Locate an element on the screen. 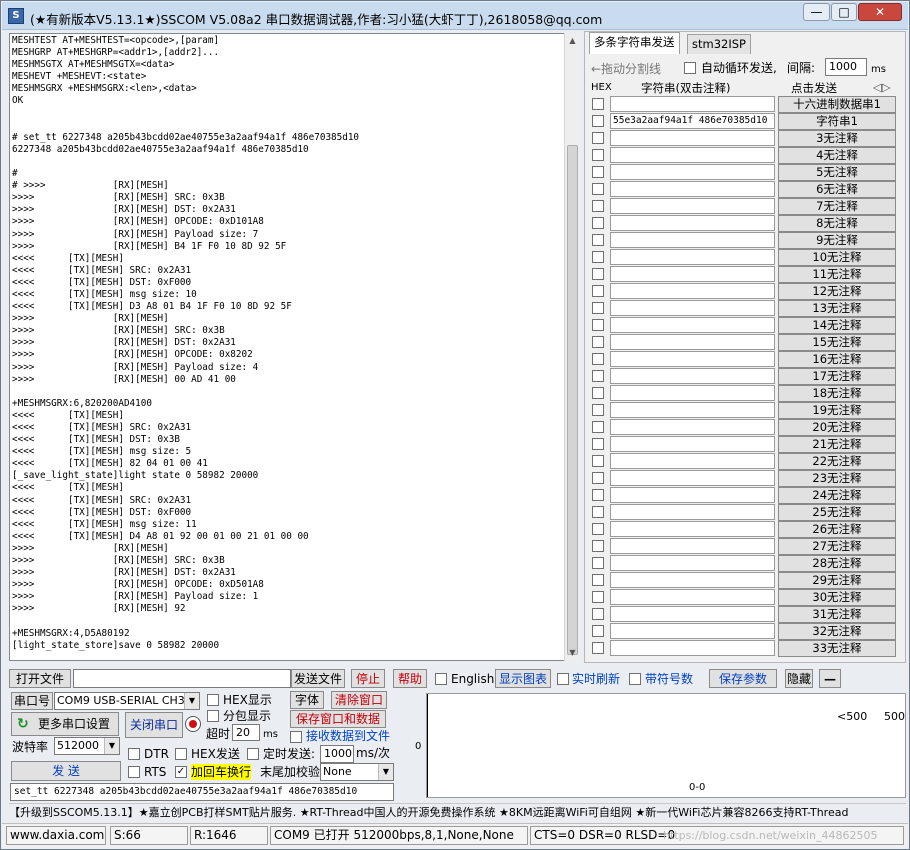 This screenshot has height=850, width=910. string-row-send-button: 3无注释 is located at coordinates (837, 138).